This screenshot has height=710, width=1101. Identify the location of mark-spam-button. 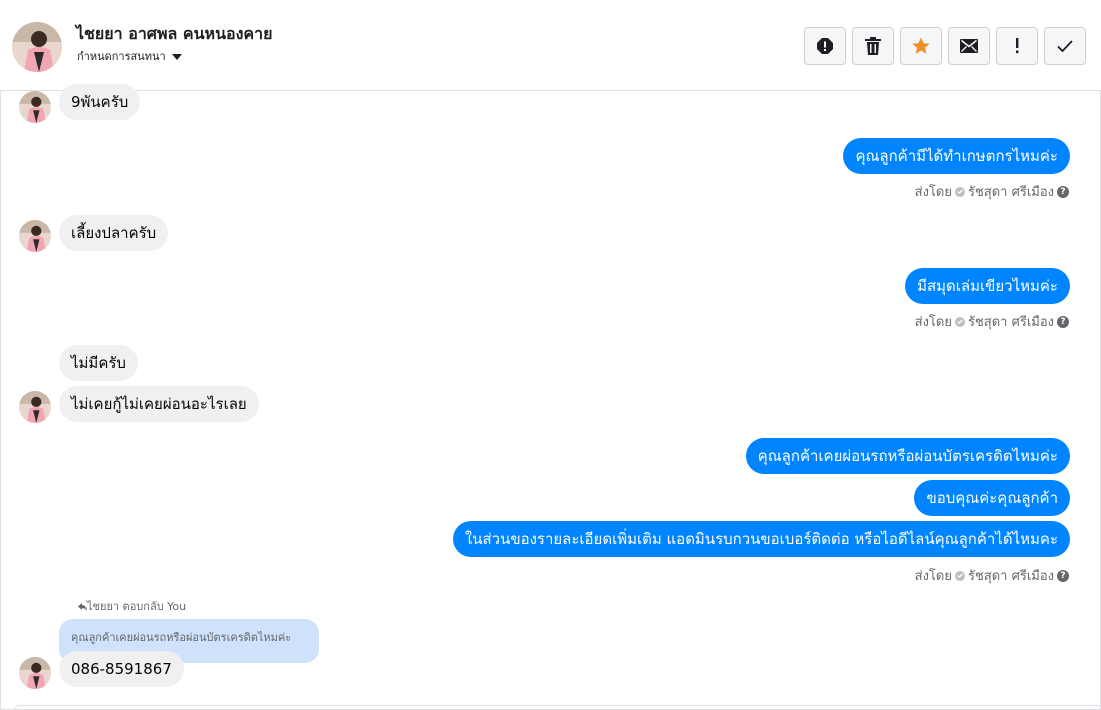
(825, 46).